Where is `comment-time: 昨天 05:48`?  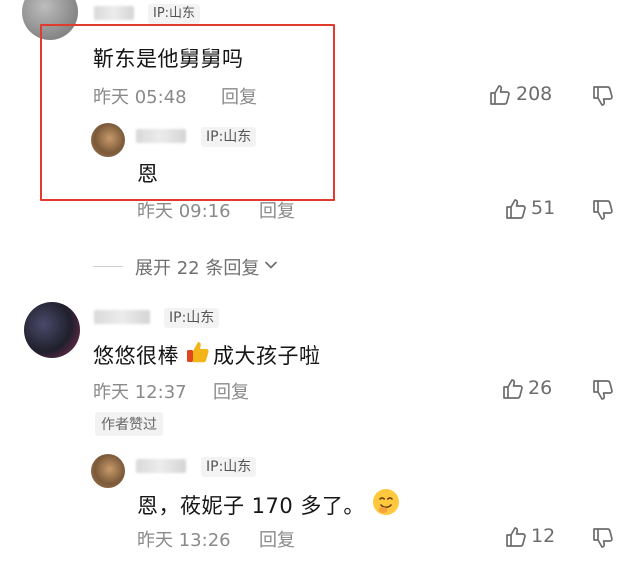
comment-time: 昨天 05:48 is located at coordinates (140, 97).